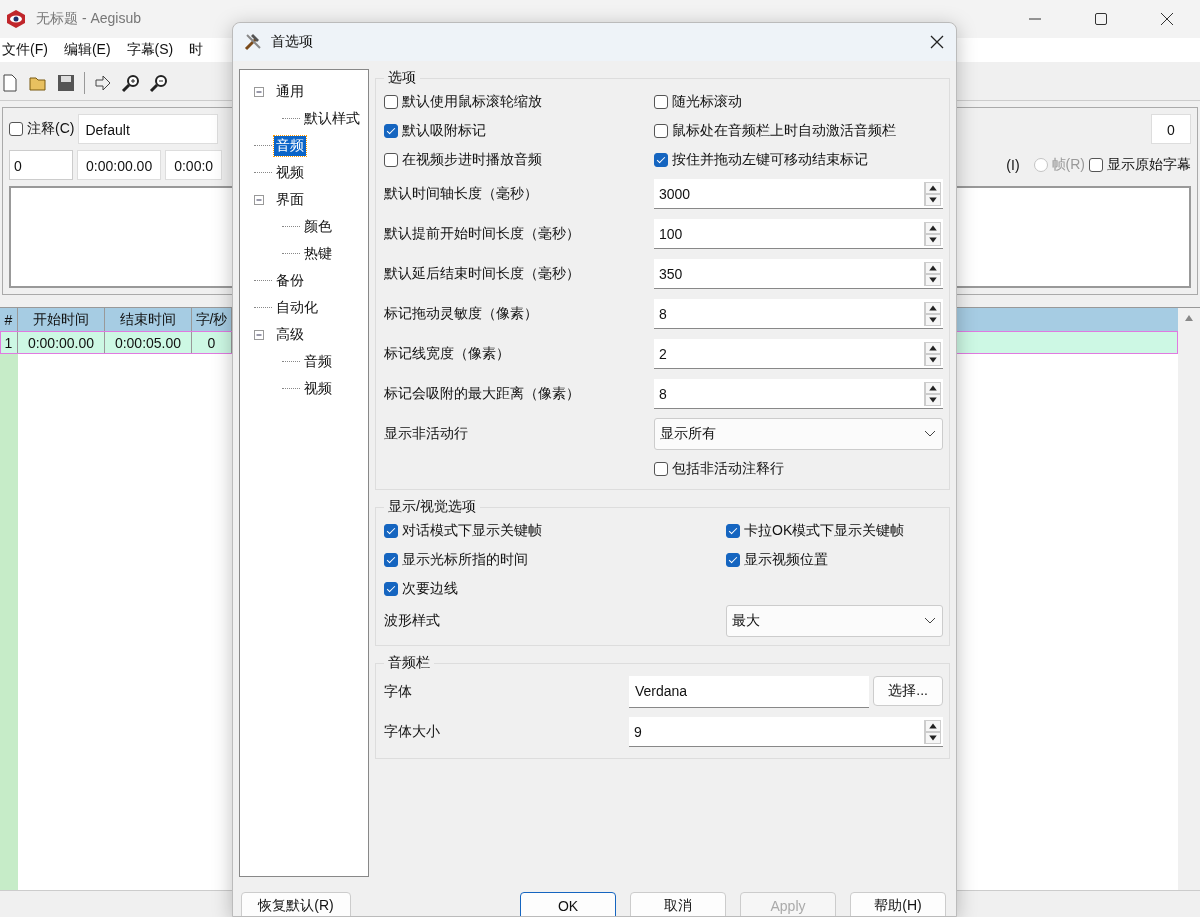 The width and height of the screenshot is (1200, 917). I want to click on table-cell: 0:00:00.00, so click(61, 342).